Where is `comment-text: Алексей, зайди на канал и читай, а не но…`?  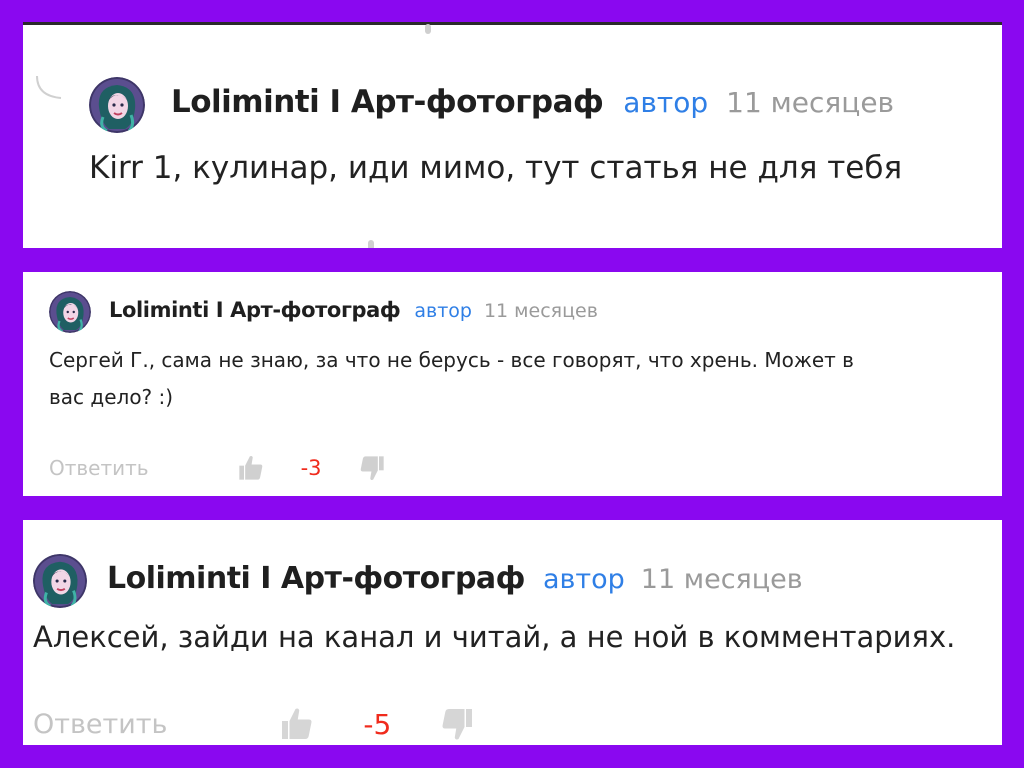 comment-text: Алексей, зайди на канал и читай, а не но… is located at coordinates (494, 637).